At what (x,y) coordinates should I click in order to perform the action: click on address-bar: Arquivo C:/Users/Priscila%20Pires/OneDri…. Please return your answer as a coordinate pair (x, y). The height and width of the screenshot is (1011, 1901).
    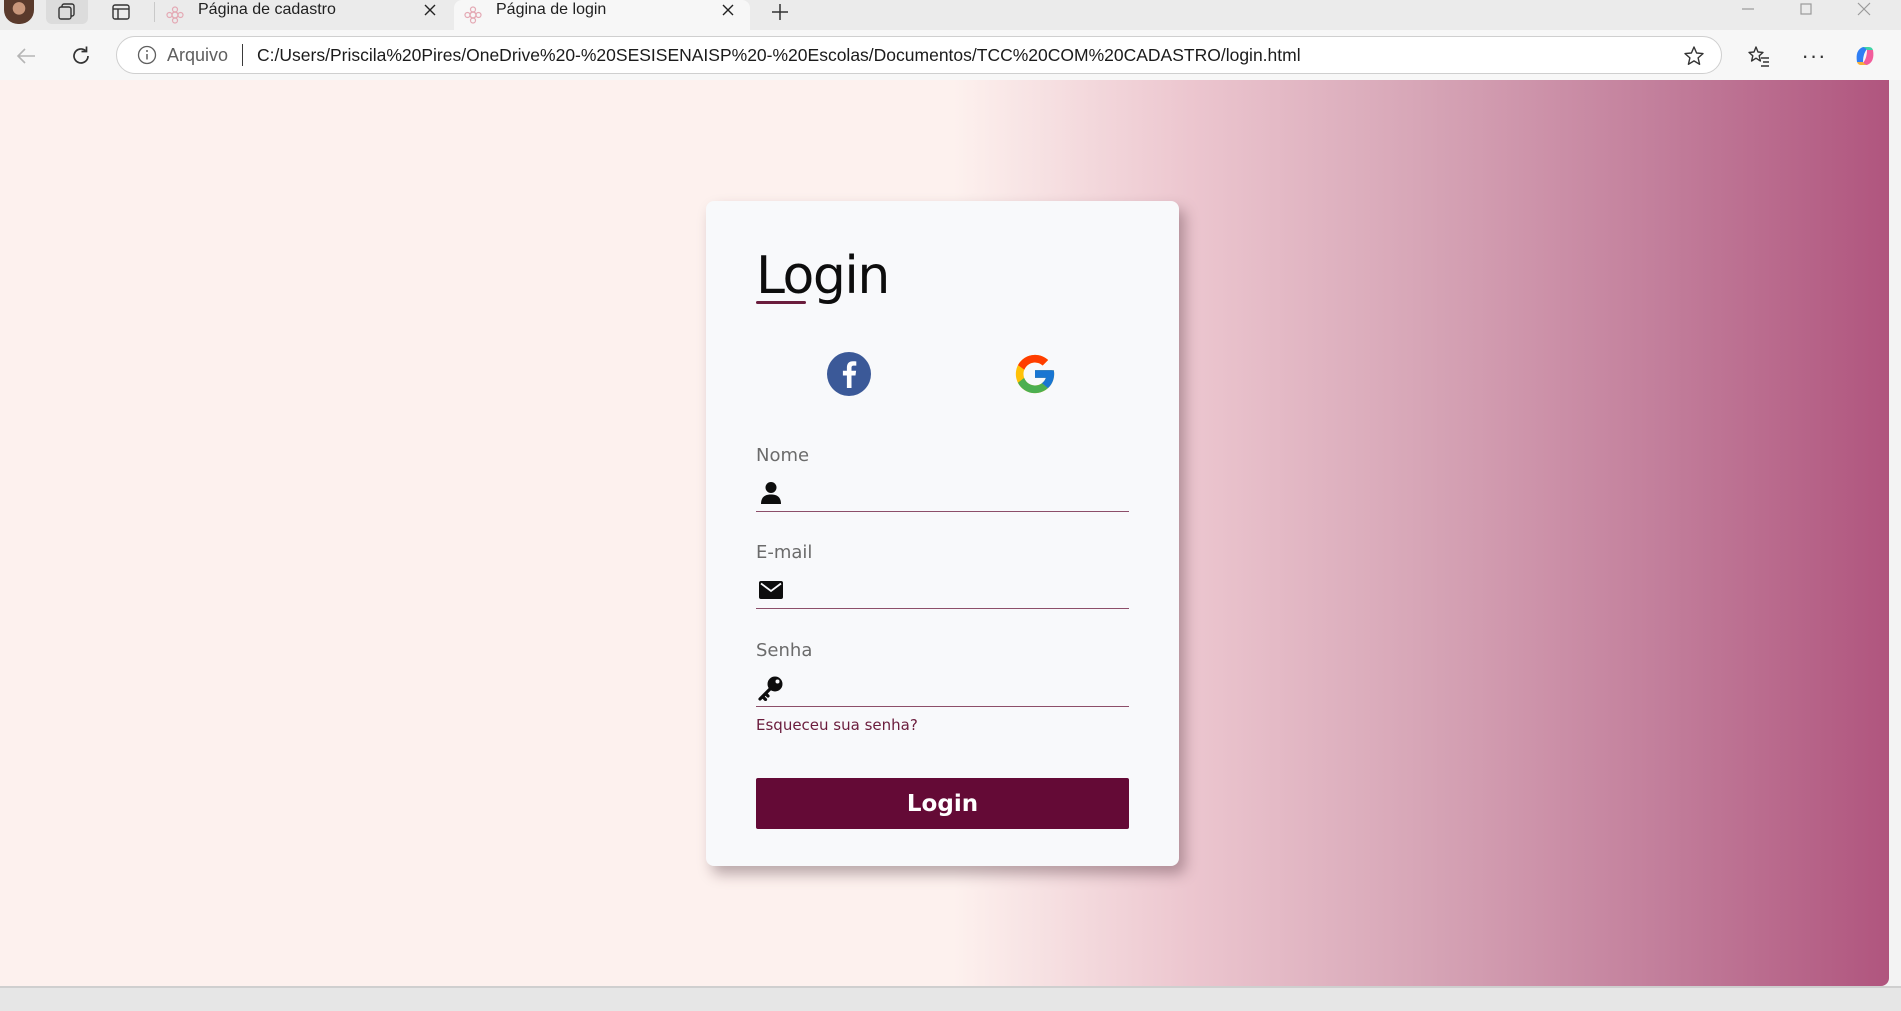
    Looking at the image, I should click on (919, 55).